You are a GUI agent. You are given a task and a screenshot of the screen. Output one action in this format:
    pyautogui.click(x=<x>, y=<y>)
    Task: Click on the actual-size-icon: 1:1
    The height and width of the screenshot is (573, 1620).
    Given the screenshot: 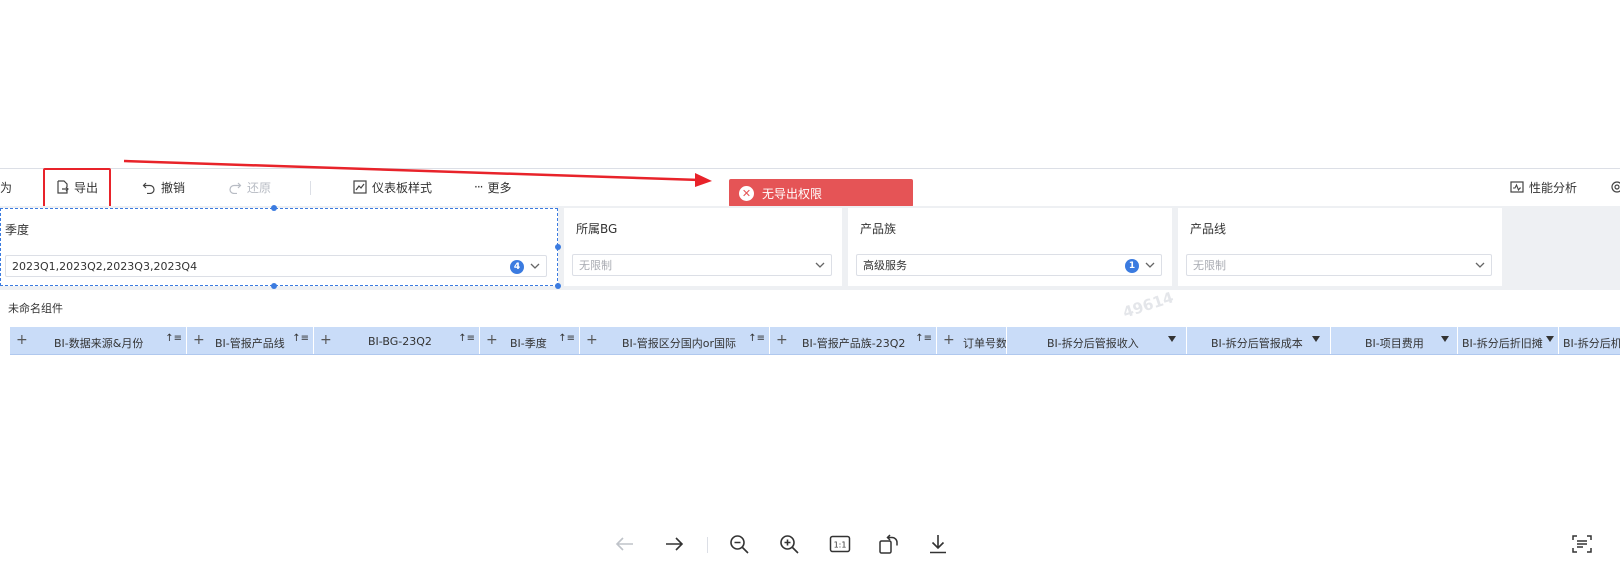 What is the action you would take?
    pyautogui.click(x=840, y=544)
    